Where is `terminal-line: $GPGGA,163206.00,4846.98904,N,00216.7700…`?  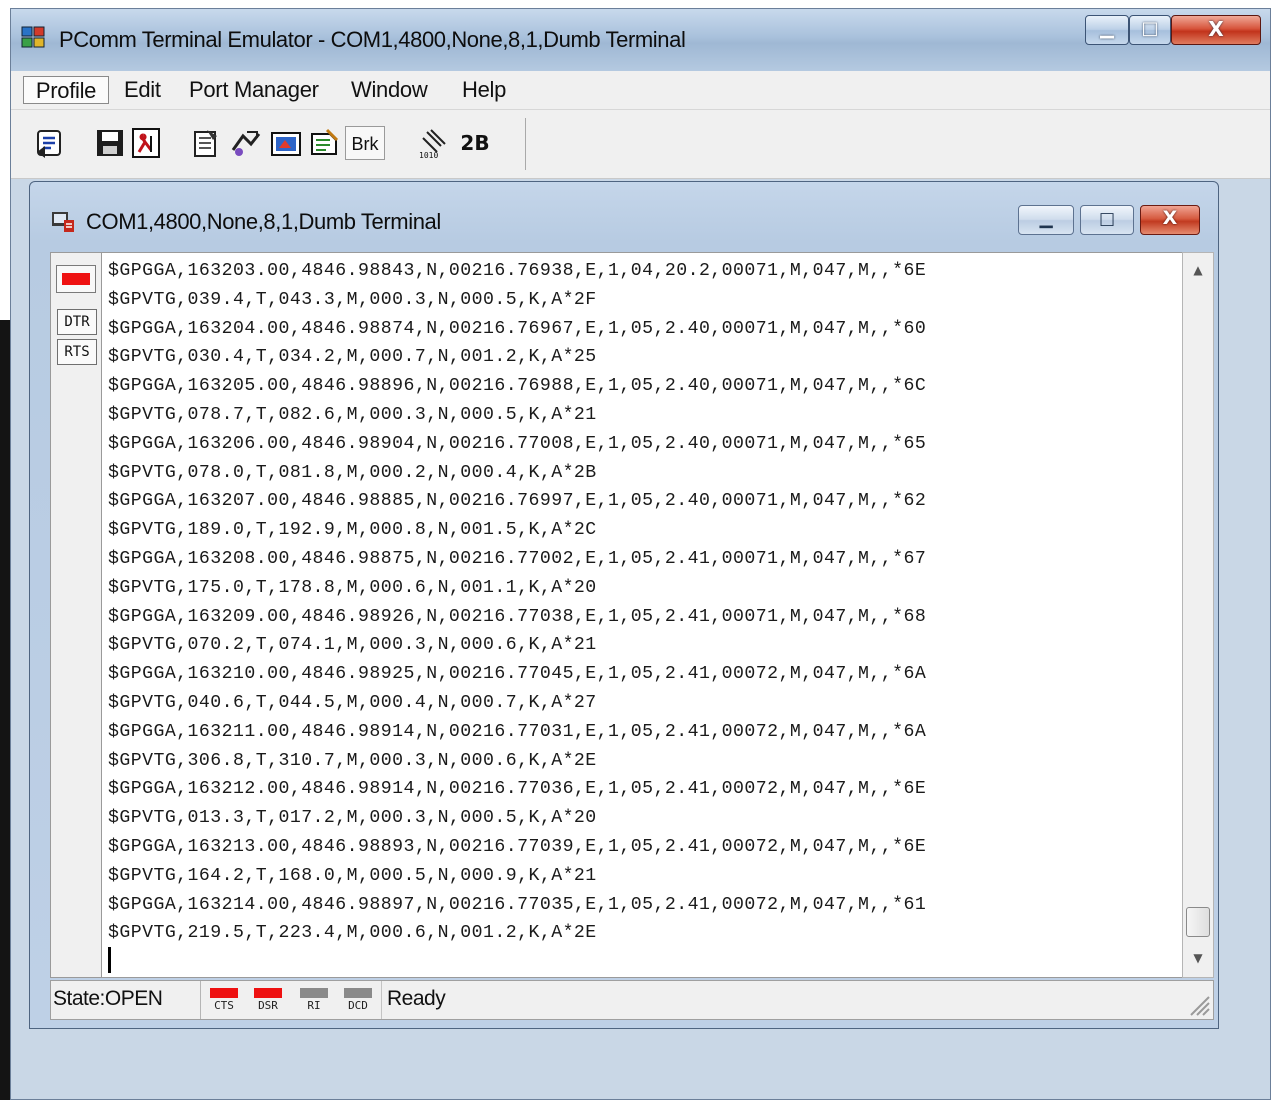 terminal-line: $GPGGA,163206.00,4846.98904,N,00216.7700… is located at coordinates (517, 443).